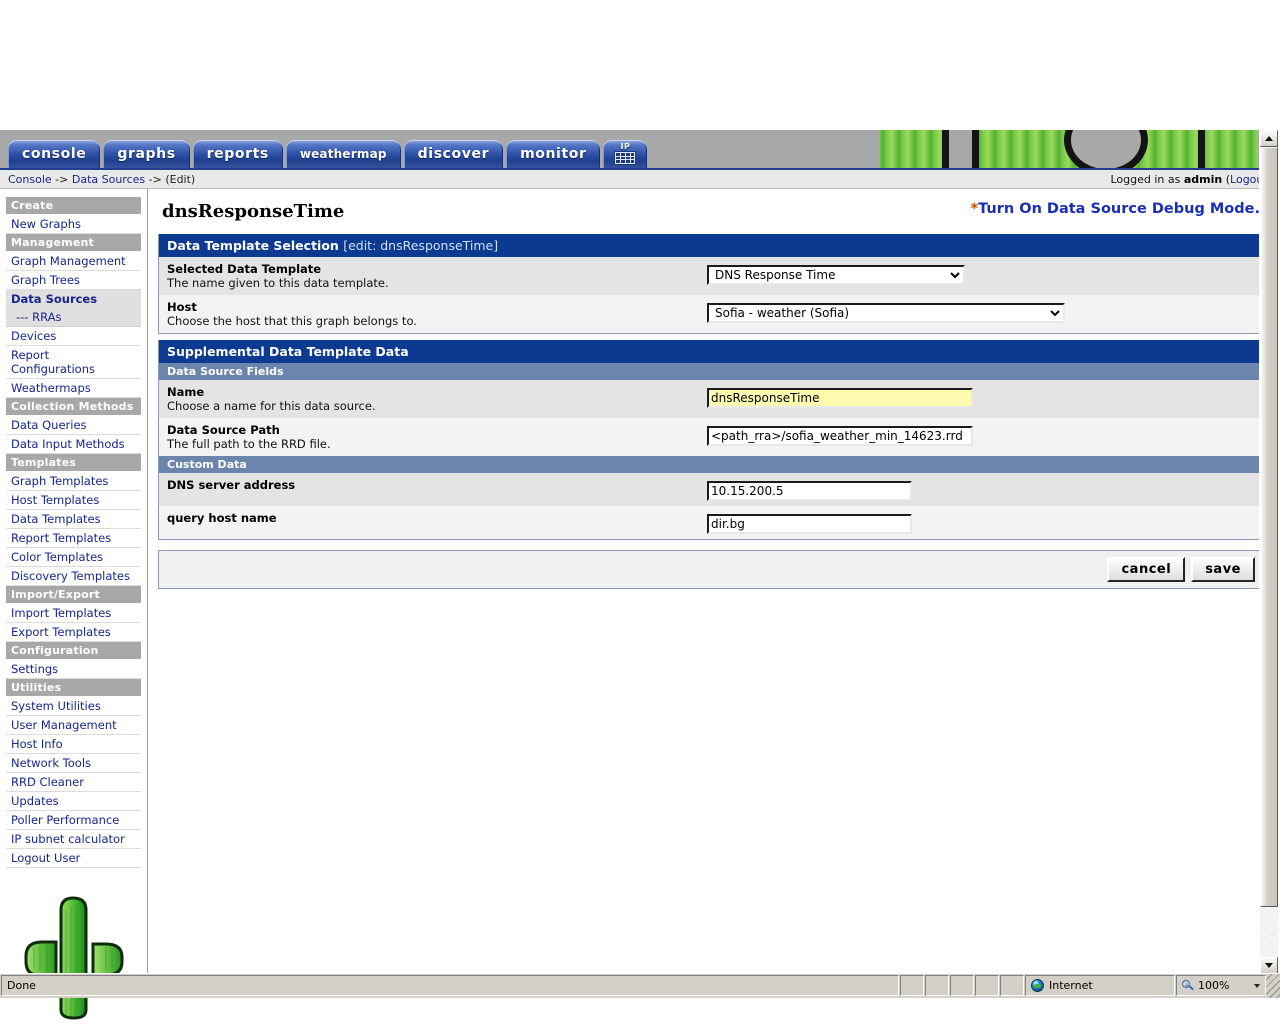 The height and width of the screenshot is (1030, 1280). I want to click on sidebar-section-collection-methods: Collection Methods, so click(73, 406).